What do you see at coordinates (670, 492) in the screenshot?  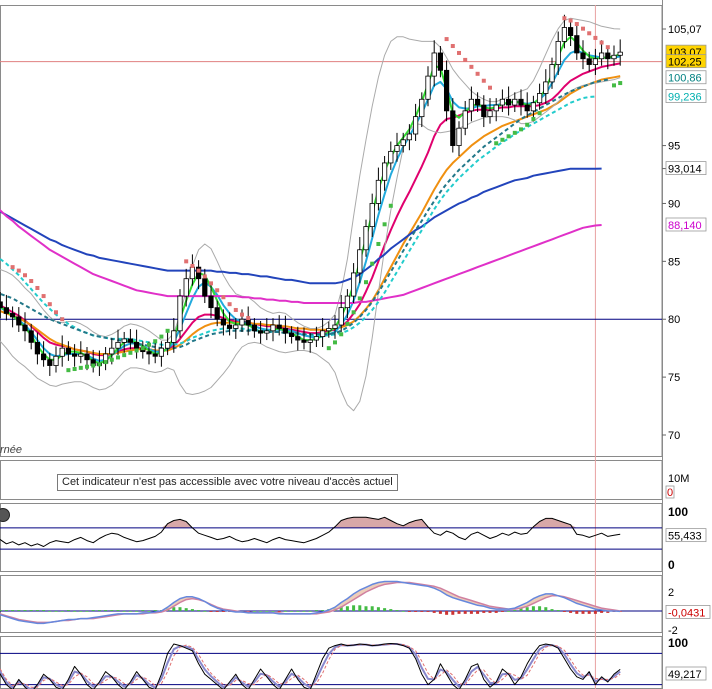 I see `volume-tag: 0` at bounding box center [670, 492].